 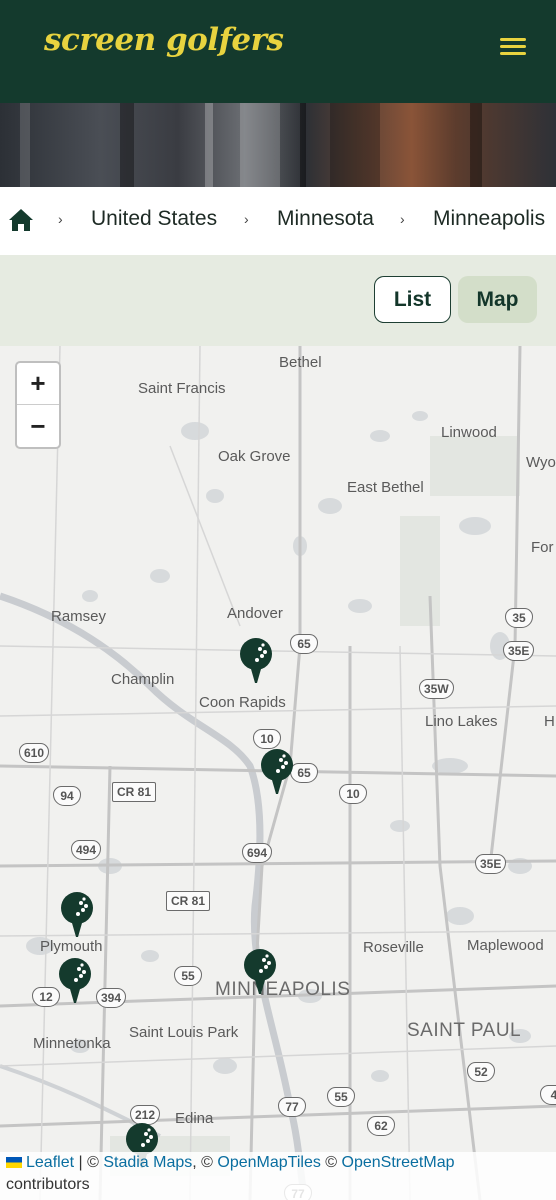 What do you see at coordinates (50, 1162) in the screenshot?
I see `leaflet-link: Leaflet` at bounding box center [50, 1162].